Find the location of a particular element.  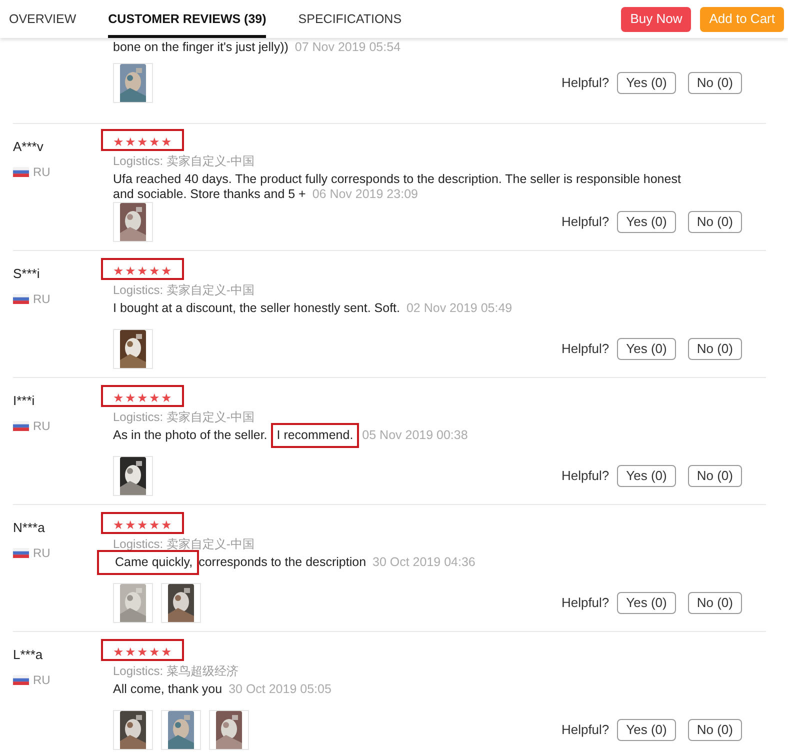

logistics-label: Logistics: 菜鸟超级经济 is located at coordinates (176, 671).